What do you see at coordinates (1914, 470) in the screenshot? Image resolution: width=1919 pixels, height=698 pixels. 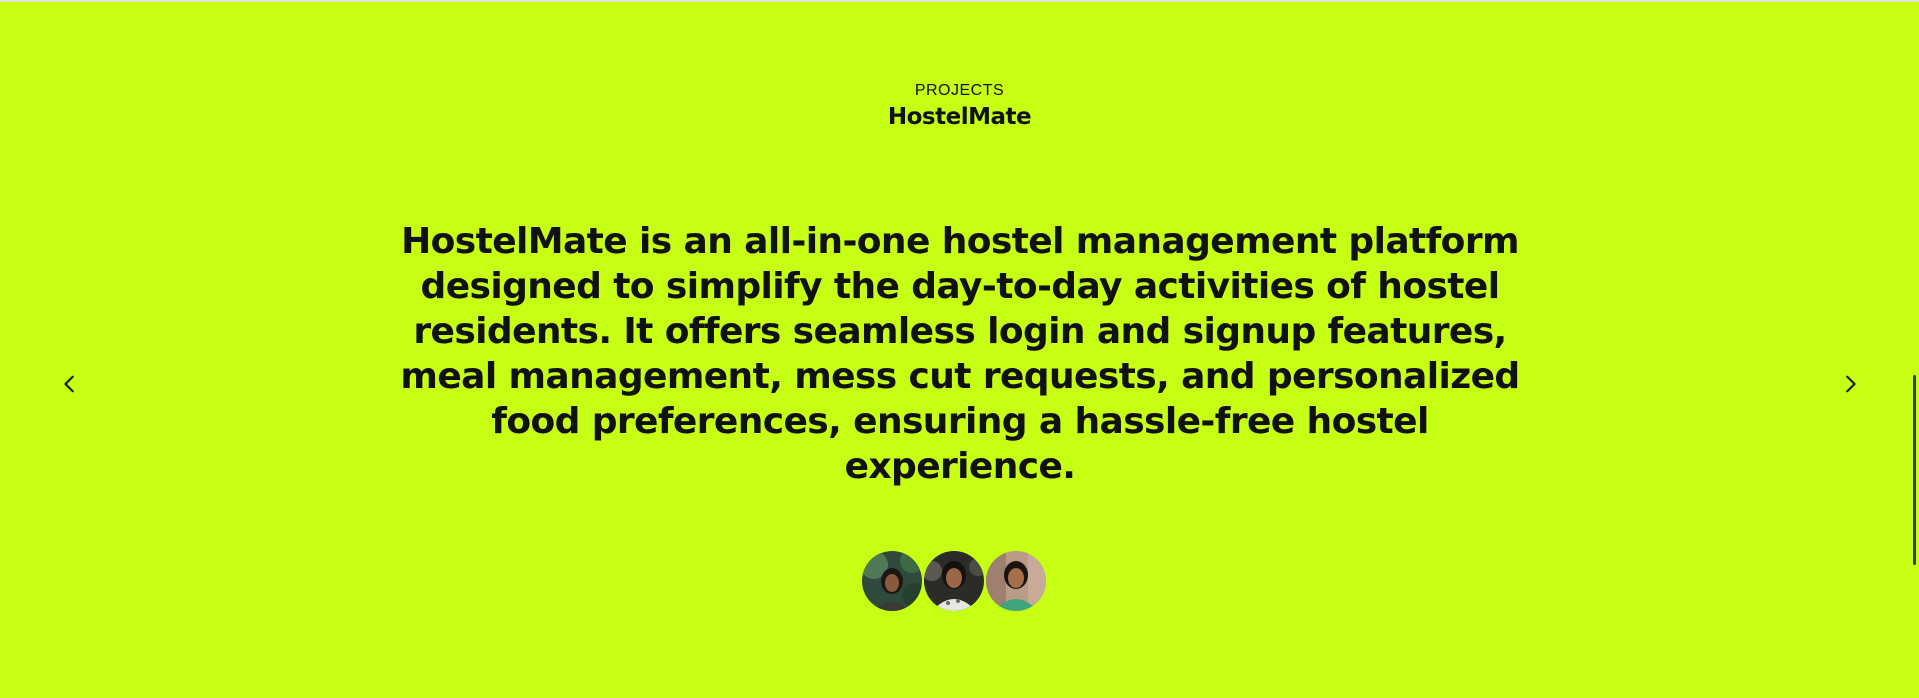 I see `scrollbar-thumb` at bounding box center [1914, 470].